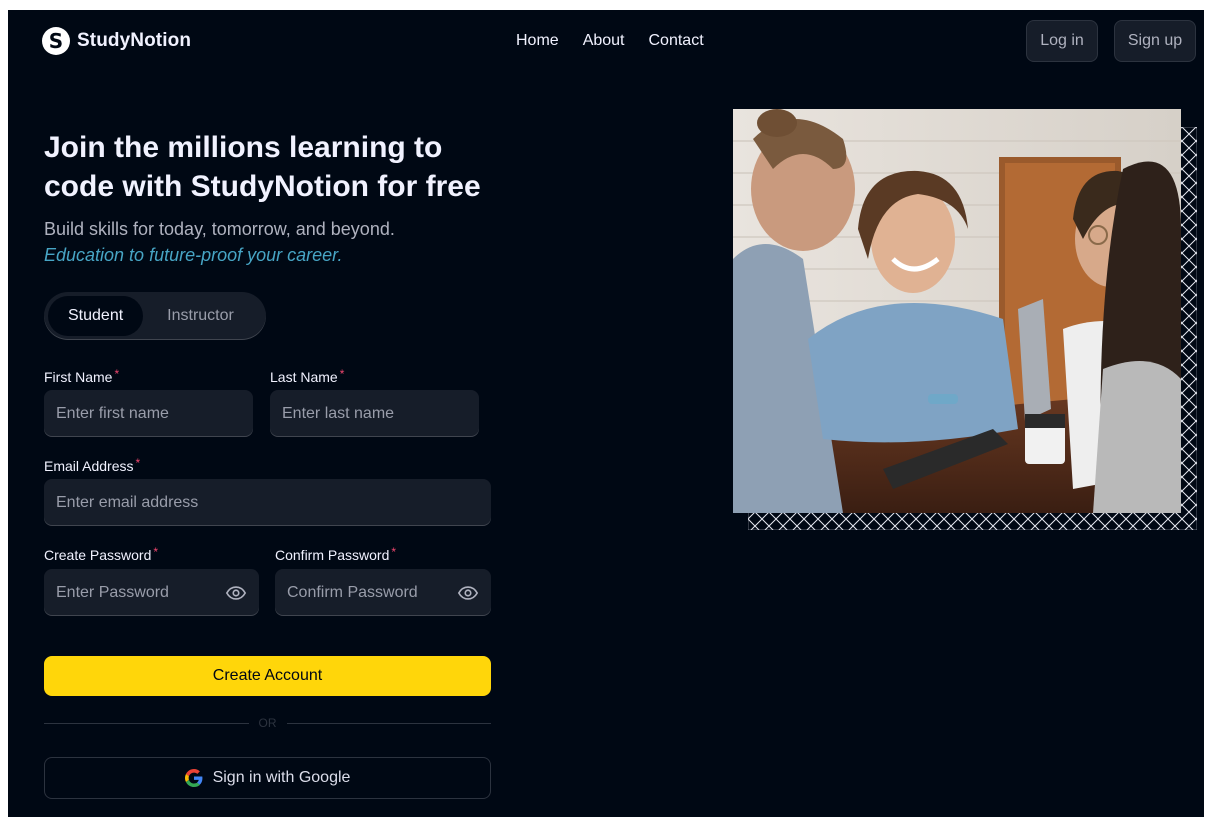 This screenshot has height=822, width=1212. Describe the element at coordinates (140, 592) in the screenshot. I see `password-input` at that location.